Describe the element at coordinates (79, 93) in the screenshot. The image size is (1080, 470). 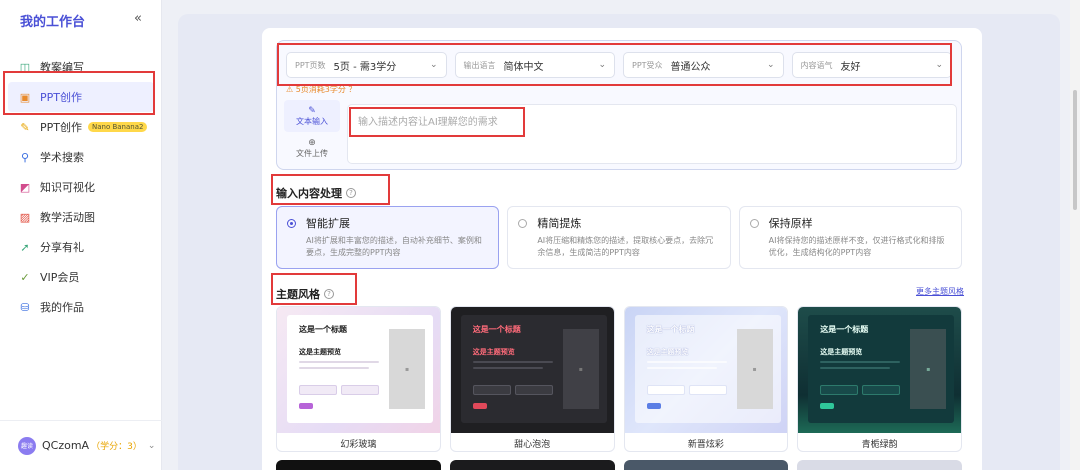
I see `highlight-ppt-nav` at that location.